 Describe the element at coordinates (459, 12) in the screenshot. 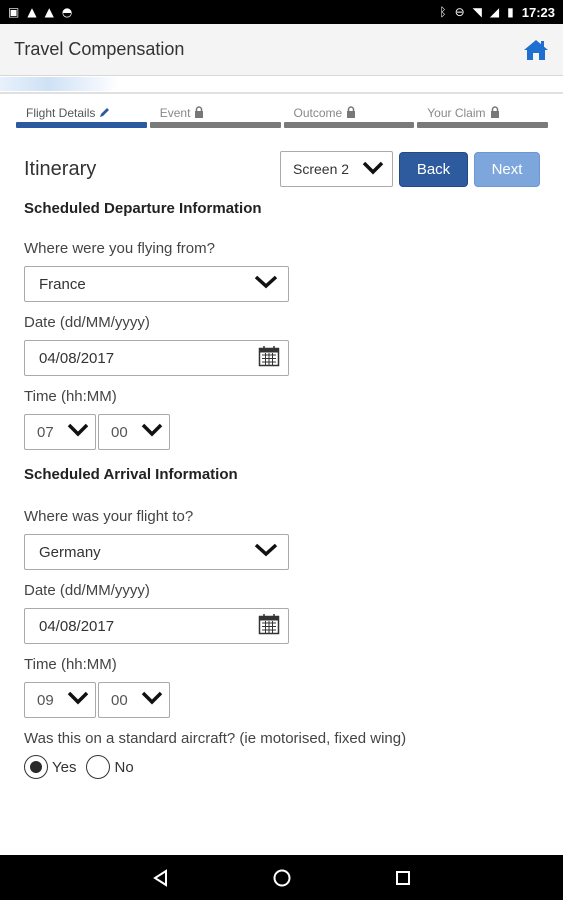

I see `do-not-disturb-icon: ⊖` at that location.